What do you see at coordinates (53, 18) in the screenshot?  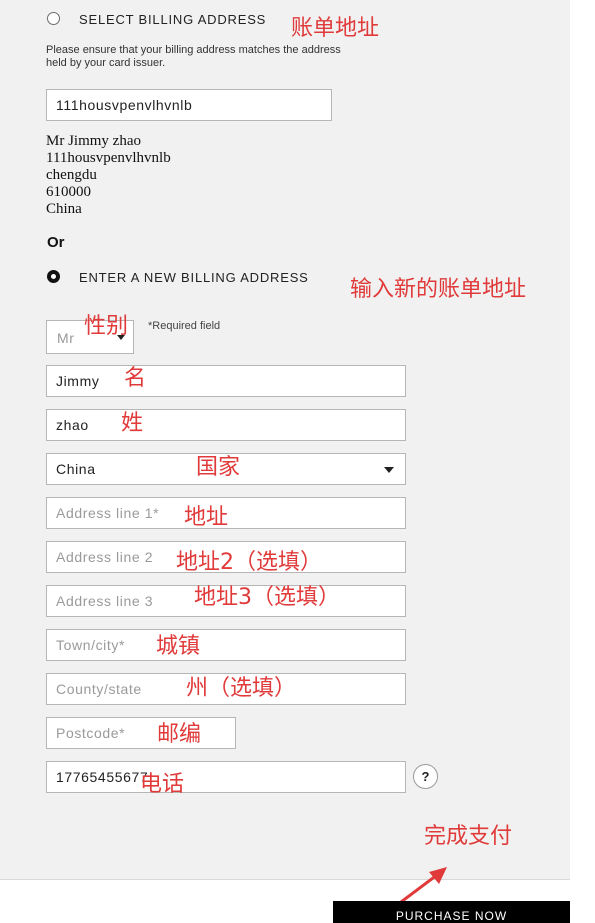 I see `select-billing-address-radio` at bounding box center [53, 18].